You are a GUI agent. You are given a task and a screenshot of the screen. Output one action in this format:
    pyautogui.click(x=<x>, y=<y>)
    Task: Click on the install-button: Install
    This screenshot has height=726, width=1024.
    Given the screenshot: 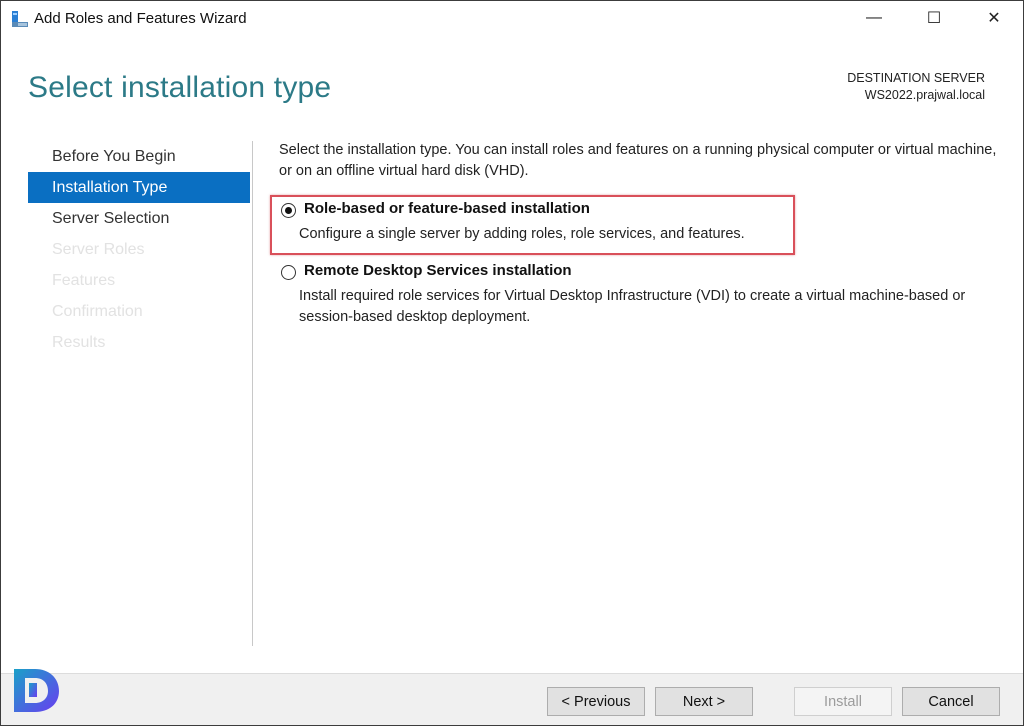 What is the action you would take?
    pyautogui.click(x=843, y=701)
    